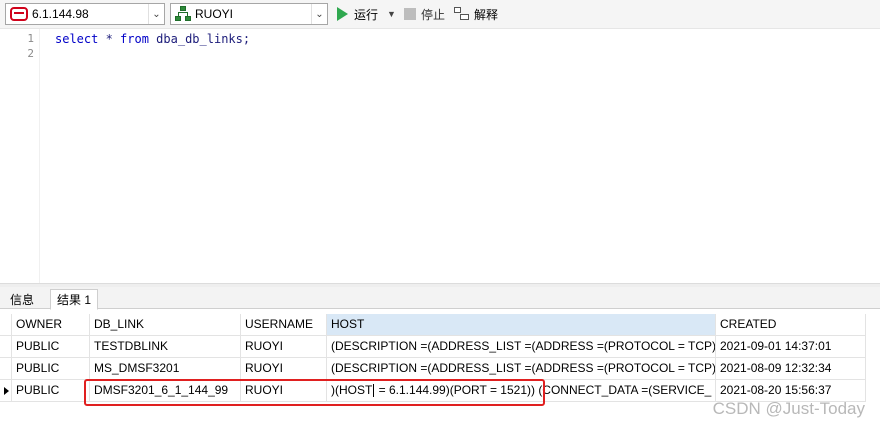  What do you see at coordinates (77, 39) in the screenshot?
I see `sql-keyword: select` at bounding box center [77, 39].